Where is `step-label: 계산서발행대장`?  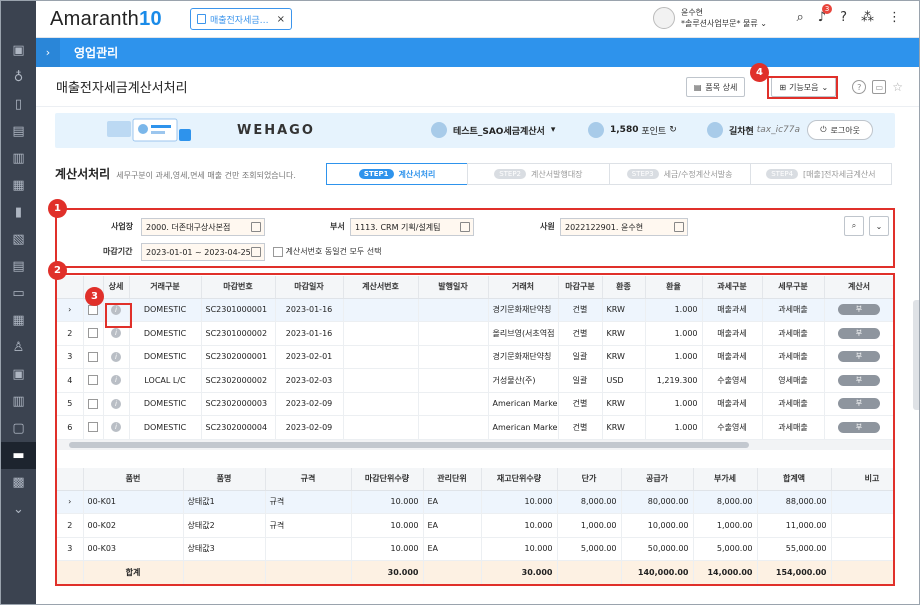
step-label: 계산서발행대장 is located at coordinates (557, 174).